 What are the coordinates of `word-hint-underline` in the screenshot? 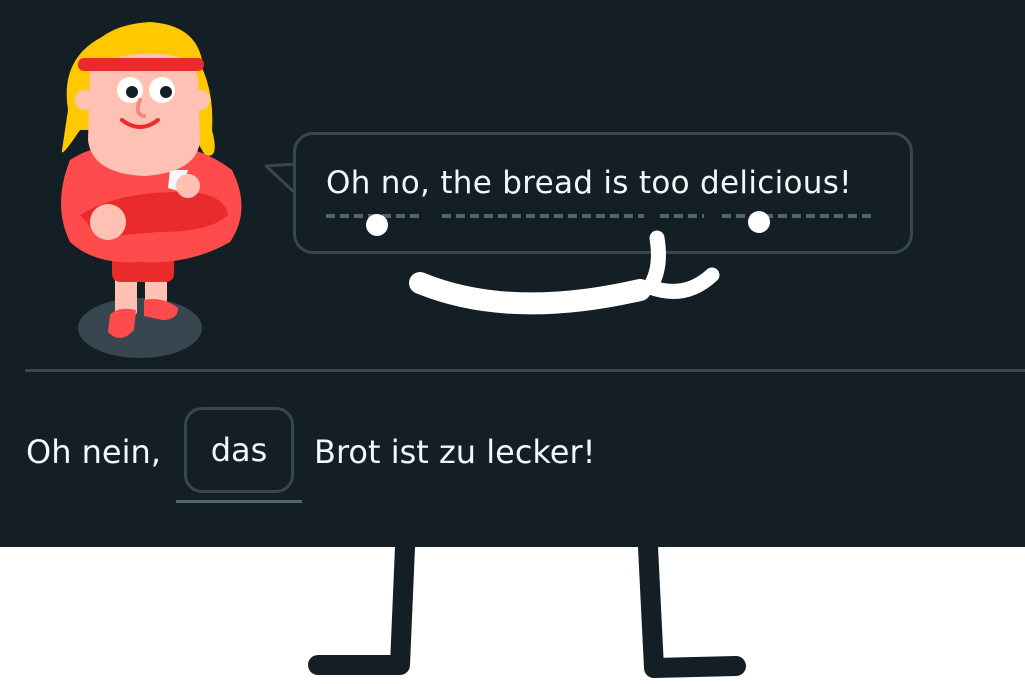 It's located at (598, 216).